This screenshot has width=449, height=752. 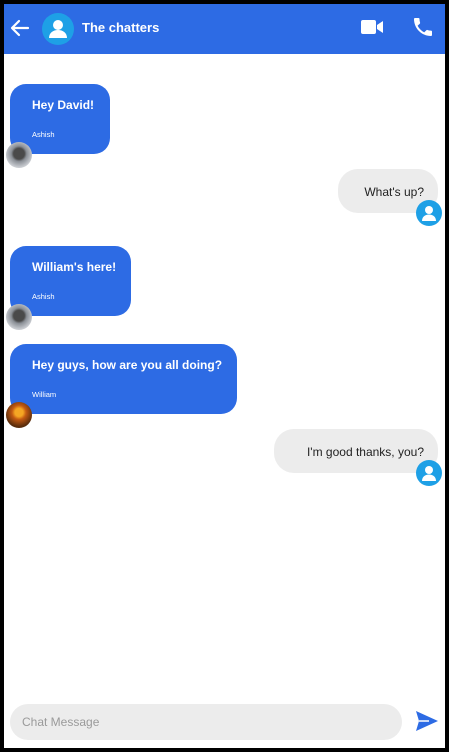 What do you see at coordinates (123, 379) in the screenshot?
I see `message-bubble-incoming: Hey guys, how are you all doing? William` at bounding box center [123, 379].